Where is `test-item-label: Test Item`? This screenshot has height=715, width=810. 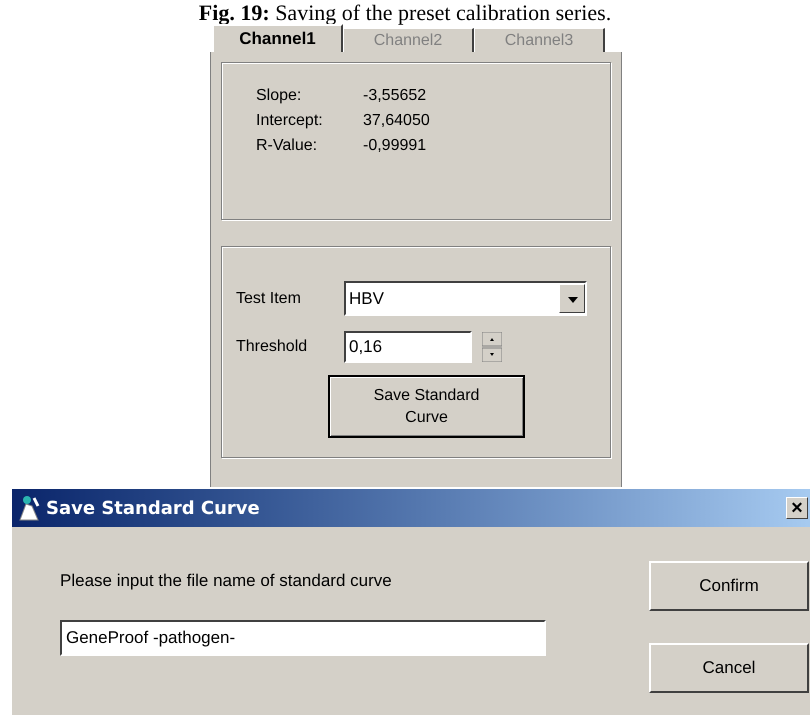 test-item-label: Test Item is located at coordinates (269, 298).